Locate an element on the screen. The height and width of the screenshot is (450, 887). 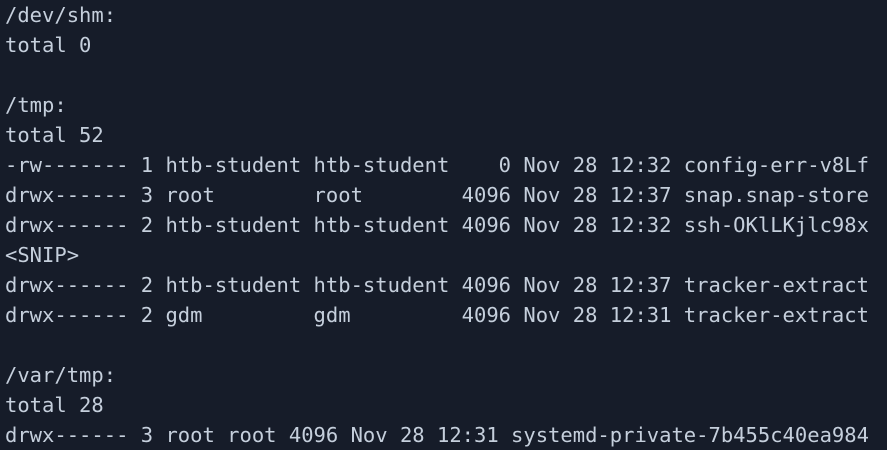
terminal-line: total 0 is located at coordinates (48, 45).